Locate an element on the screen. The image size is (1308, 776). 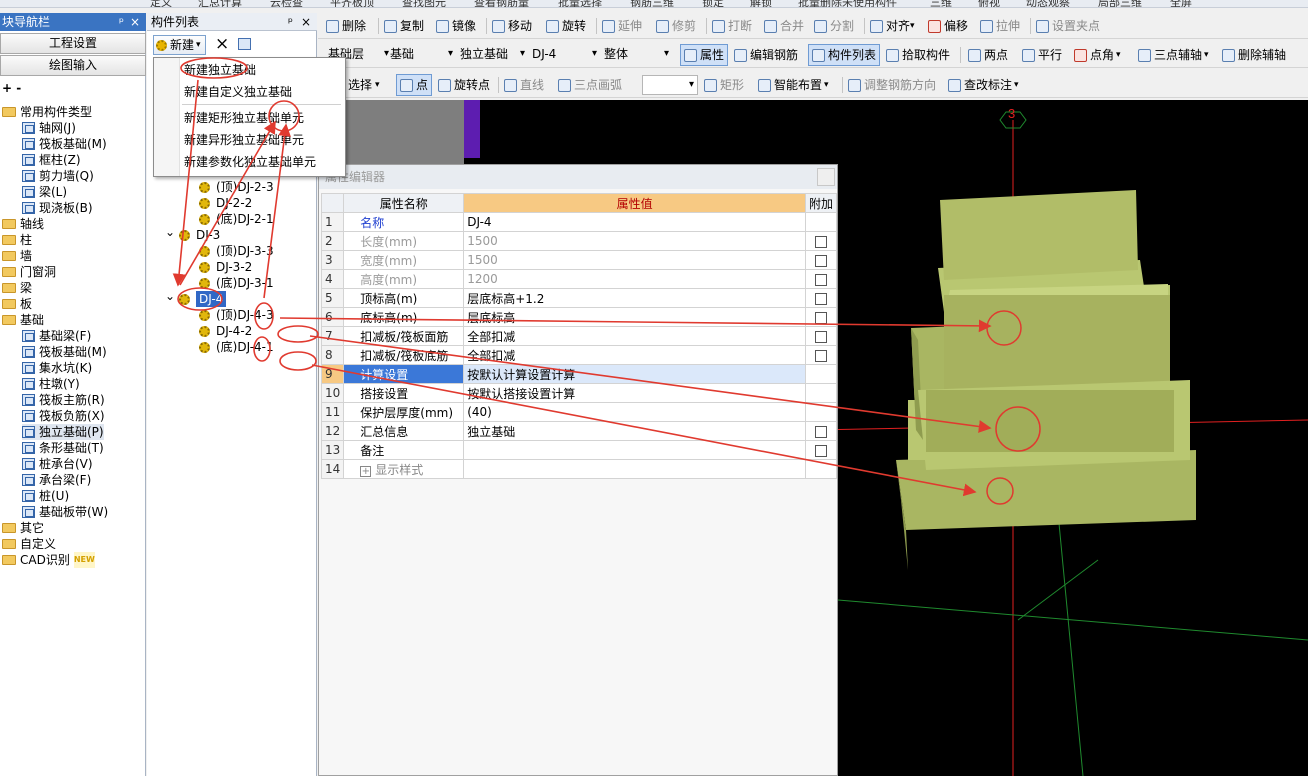
rect-button: 矩形 is located at coordinates (724, 85).